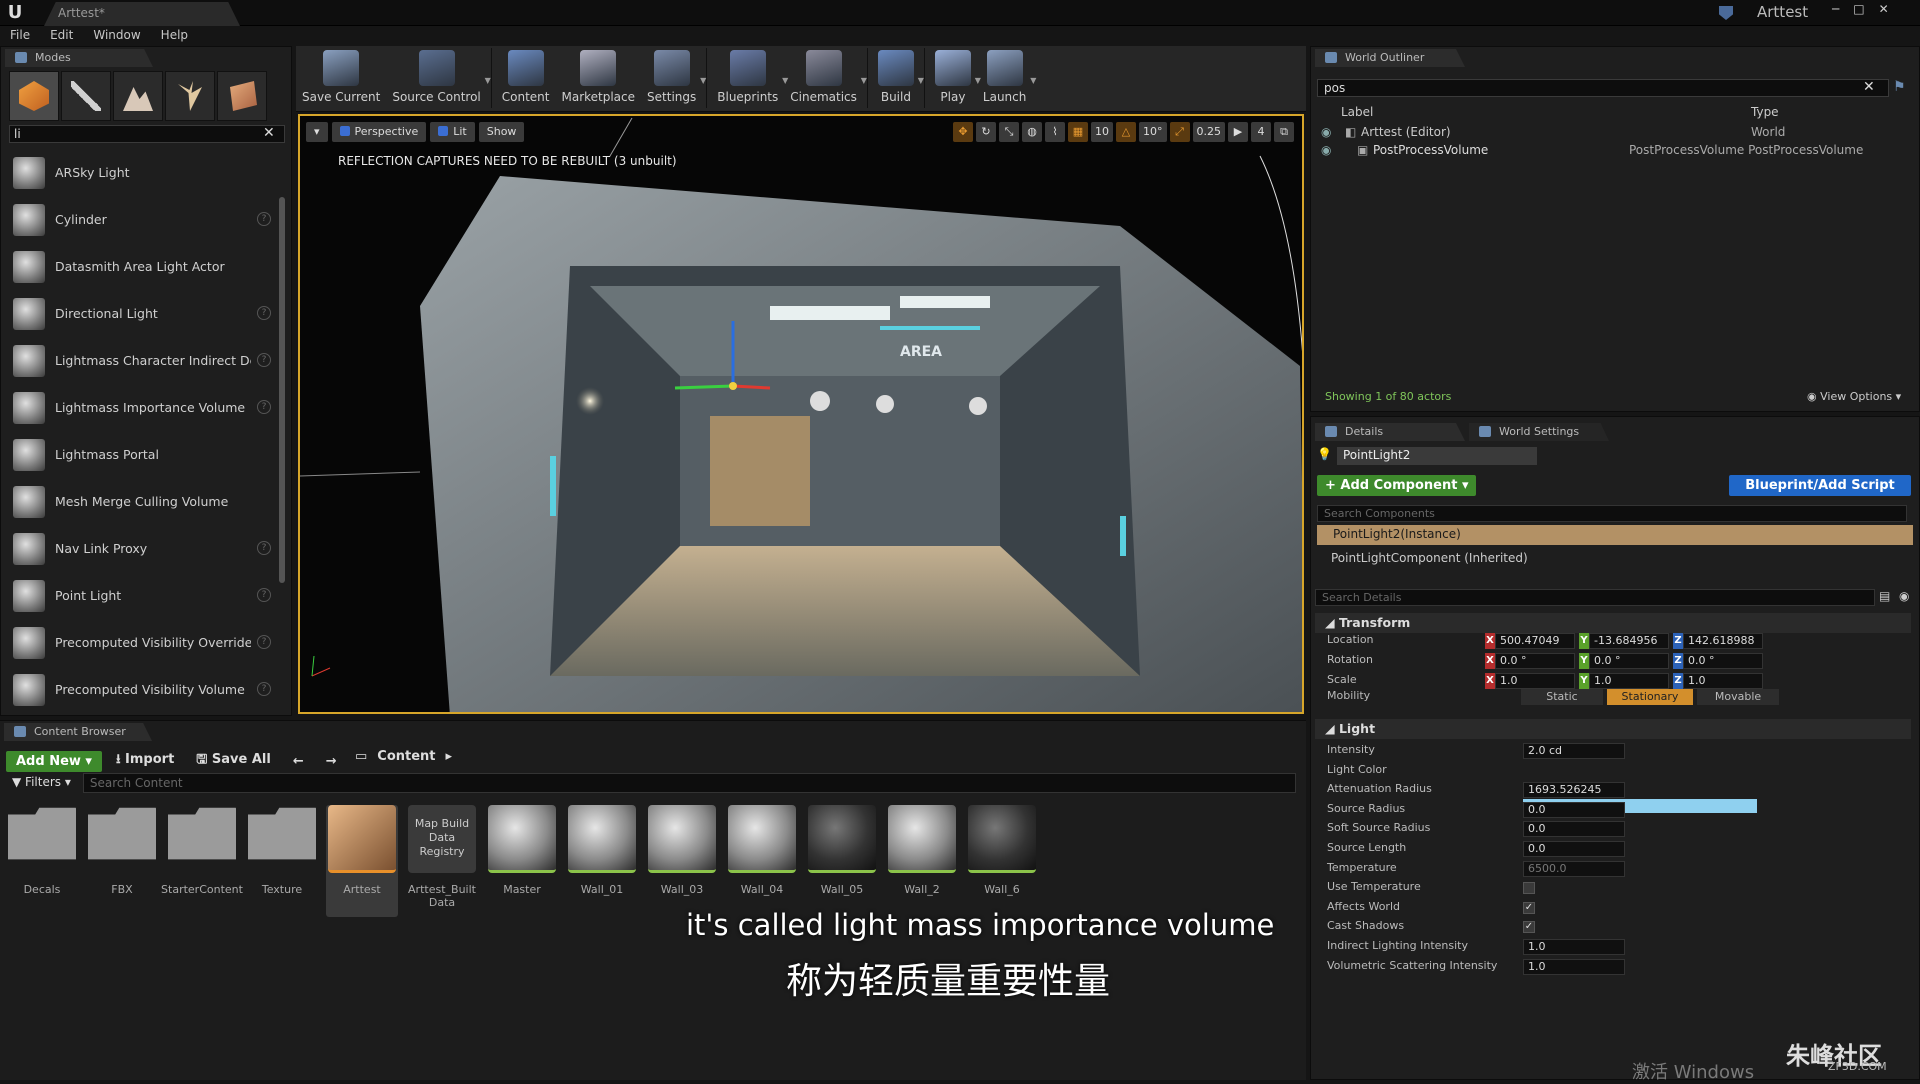 The width and height of the screenshot is (1920, 1084). Describe the element at coordinates (78, 732) in the screenshot. I see `content-browser-tab: Content Browser` at that location.